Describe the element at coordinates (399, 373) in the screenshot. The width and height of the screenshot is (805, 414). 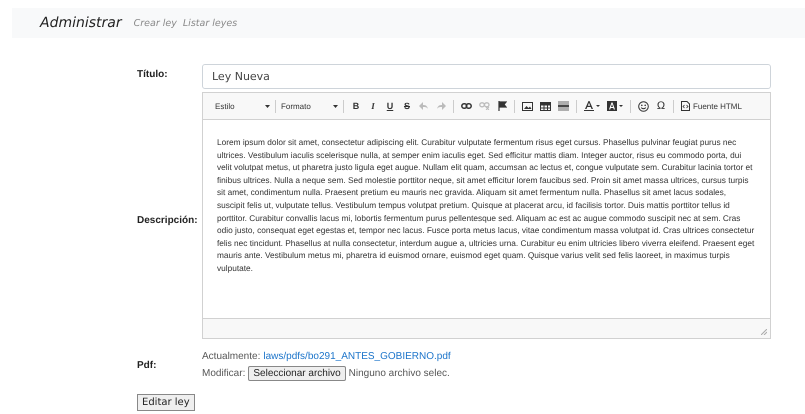
I see `file-status-text: Ninguno archivo selec.` at that location.